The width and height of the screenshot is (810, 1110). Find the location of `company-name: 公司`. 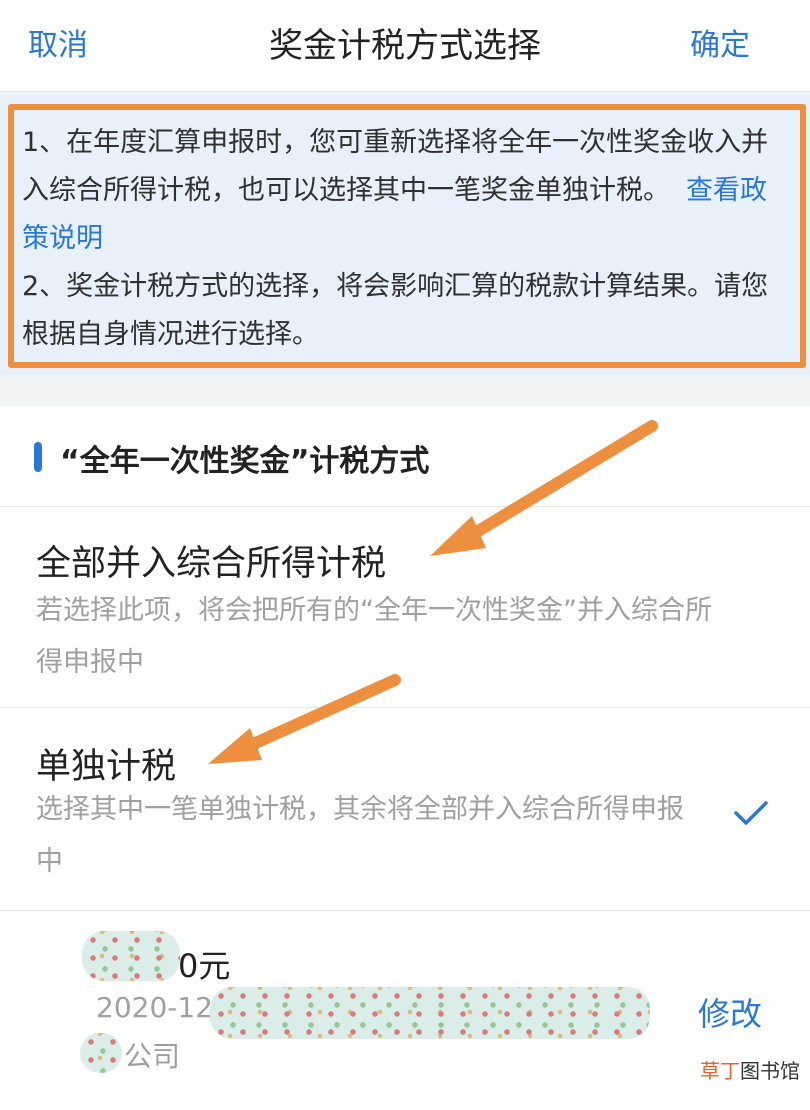

company-name: 公司 is located at coordinates (152, 1056).